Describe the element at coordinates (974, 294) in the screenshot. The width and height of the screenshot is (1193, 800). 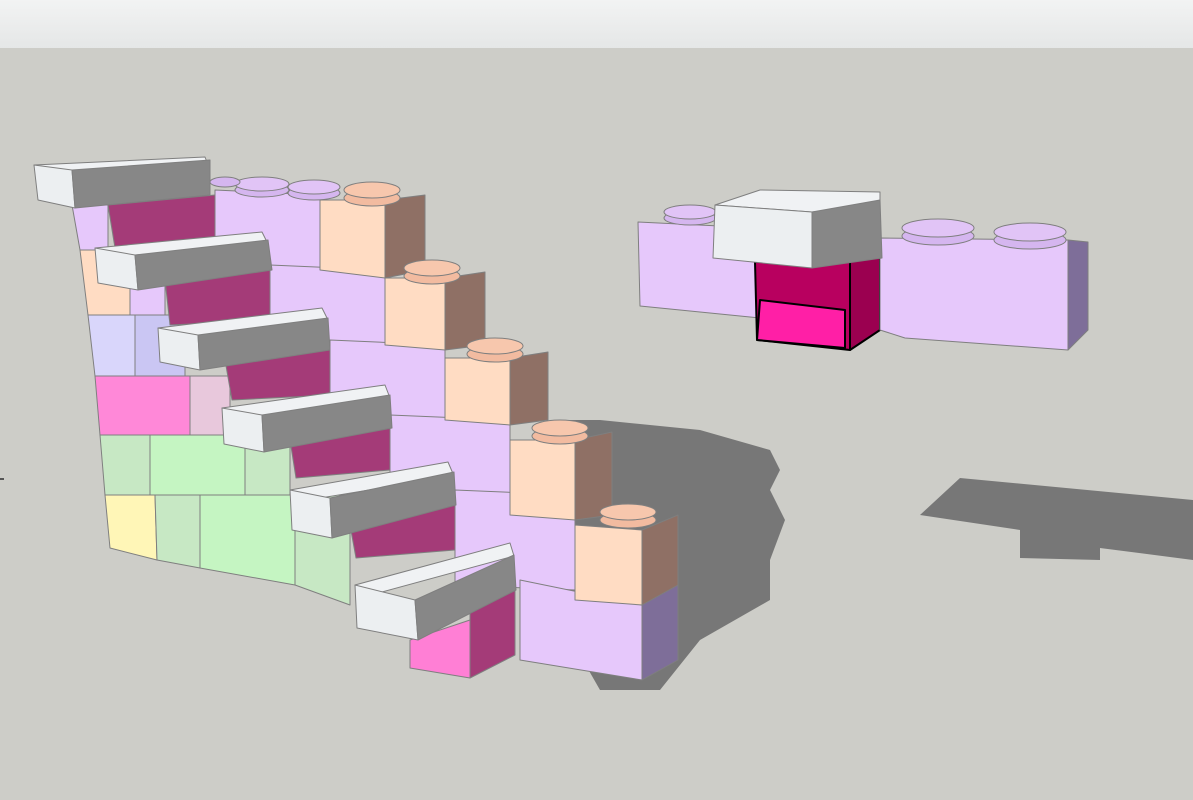
I see `right-lavender-brick` at that location.